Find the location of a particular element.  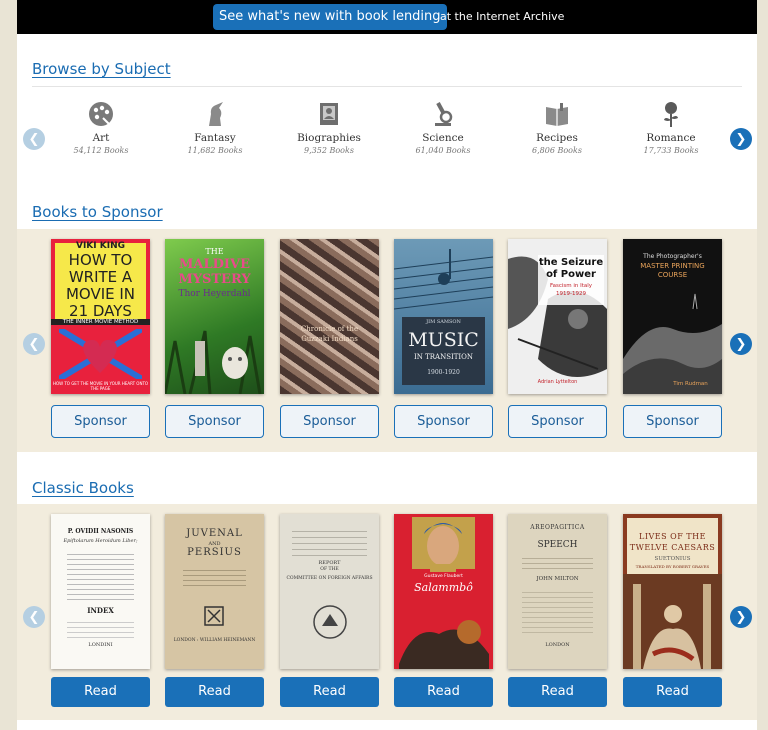

cover-author: VIKI KING is located at coordinates (100, 246).